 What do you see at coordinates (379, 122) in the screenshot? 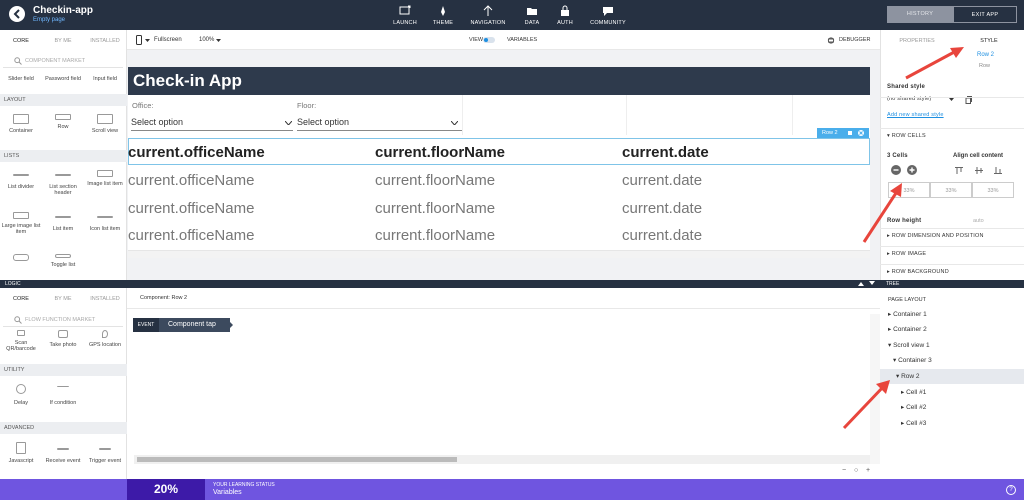
I see `floor-select: Select option` at bounding box center [379, 122].